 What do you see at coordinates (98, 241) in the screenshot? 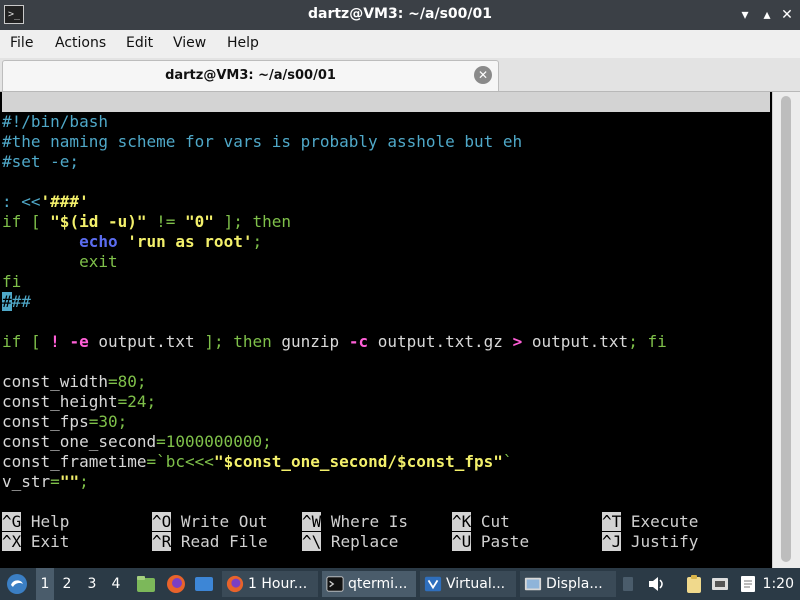
I see `builtin-echo: echo` at bounding box center [98, 241].